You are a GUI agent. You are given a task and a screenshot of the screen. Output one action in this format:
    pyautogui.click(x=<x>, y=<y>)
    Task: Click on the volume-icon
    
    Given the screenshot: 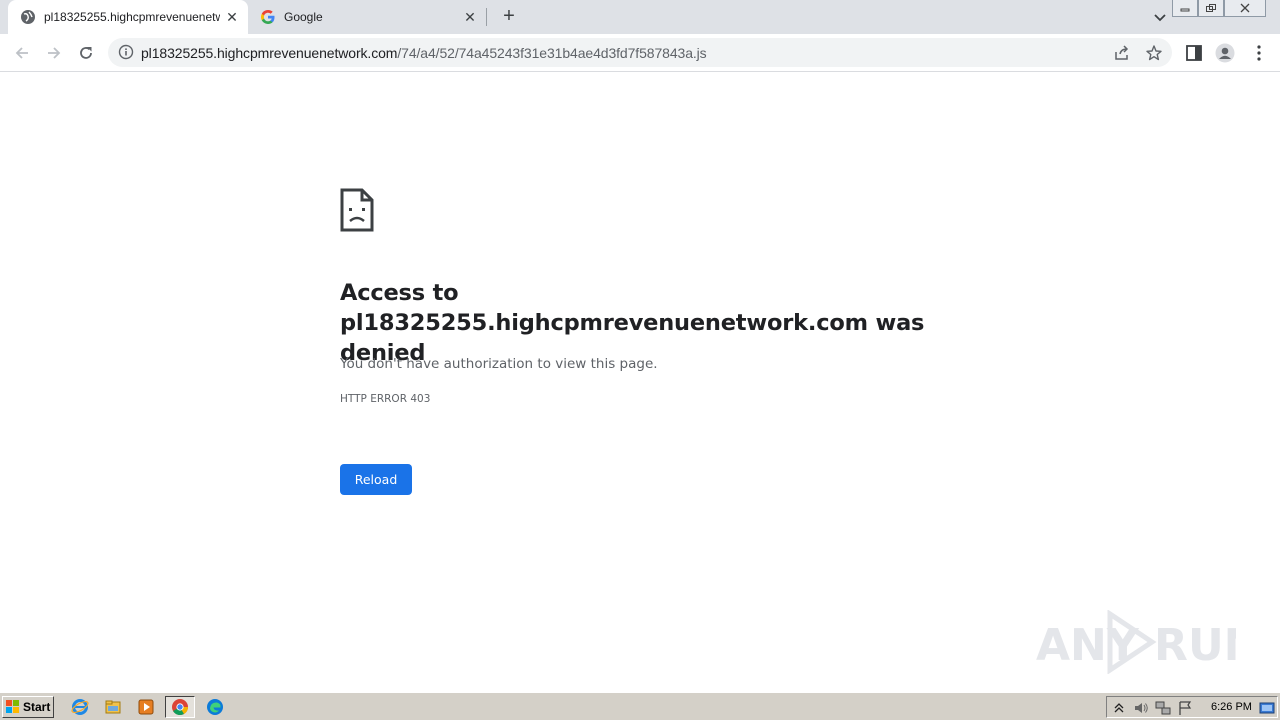 What is the action you would take?
    pyautogui.click(x=1141, y=708)
    